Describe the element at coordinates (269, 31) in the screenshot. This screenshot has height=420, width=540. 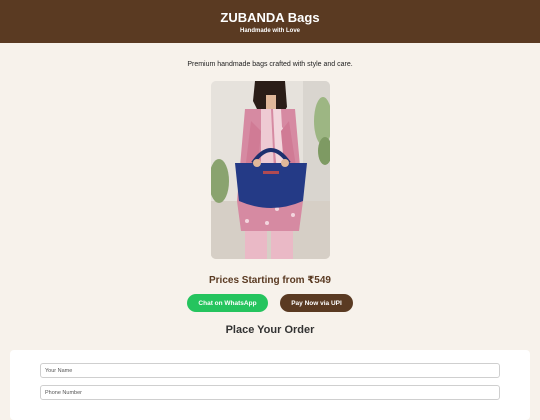
I see `brand-tagline: Handmade with Love` at that location.